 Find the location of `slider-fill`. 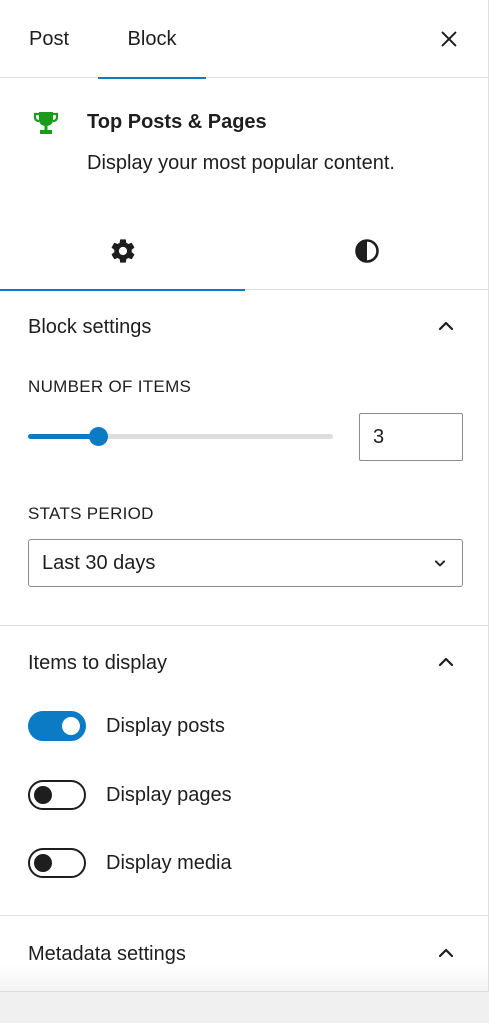

slider-fill is located at coordinates (63, 436).